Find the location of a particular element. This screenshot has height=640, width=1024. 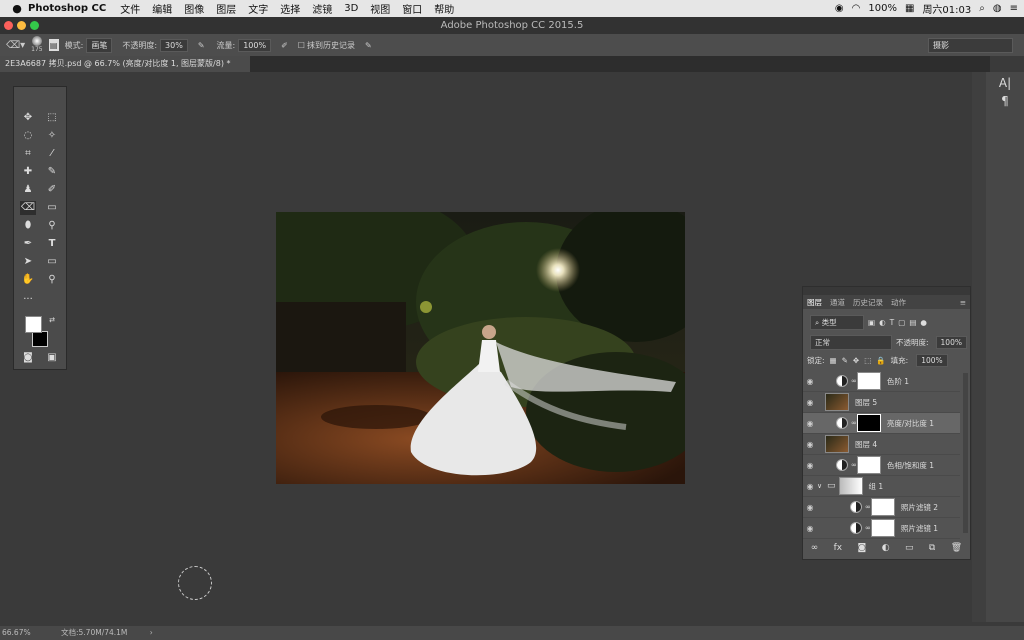

zoom-tool-icon: ⚲ is located at coordinates (52, 280).